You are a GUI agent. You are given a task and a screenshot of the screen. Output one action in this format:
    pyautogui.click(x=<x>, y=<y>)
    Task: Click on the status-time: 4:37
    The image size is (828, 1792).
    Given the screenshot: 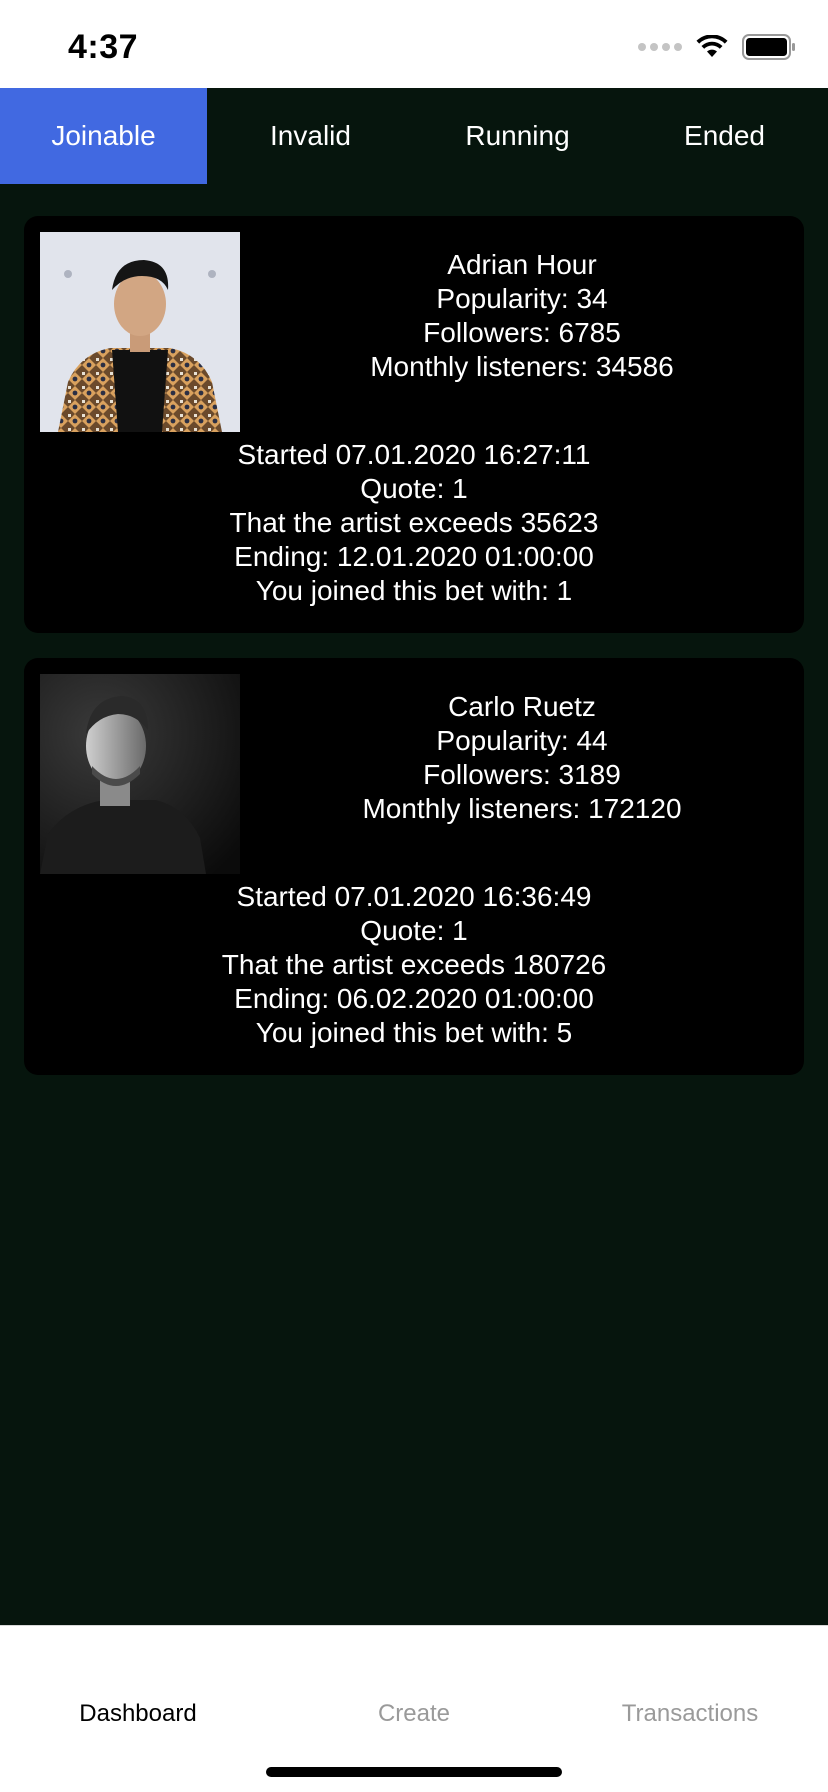 What is the action you would take?
    pyautogui.click(x=103, y=47)
    